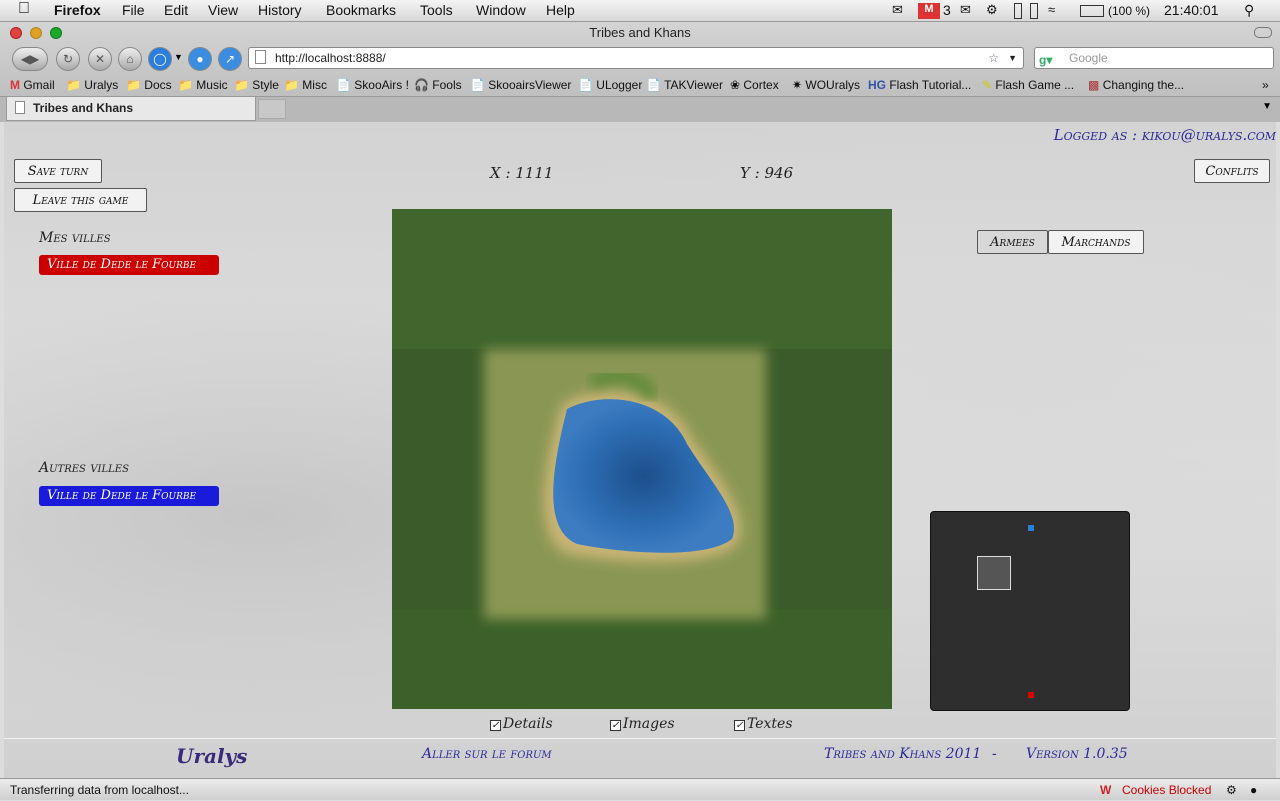  What do you see at coordinates (133, 10) in the screenshot?
I see `menu-file: File` at bounding box center [133, 10].